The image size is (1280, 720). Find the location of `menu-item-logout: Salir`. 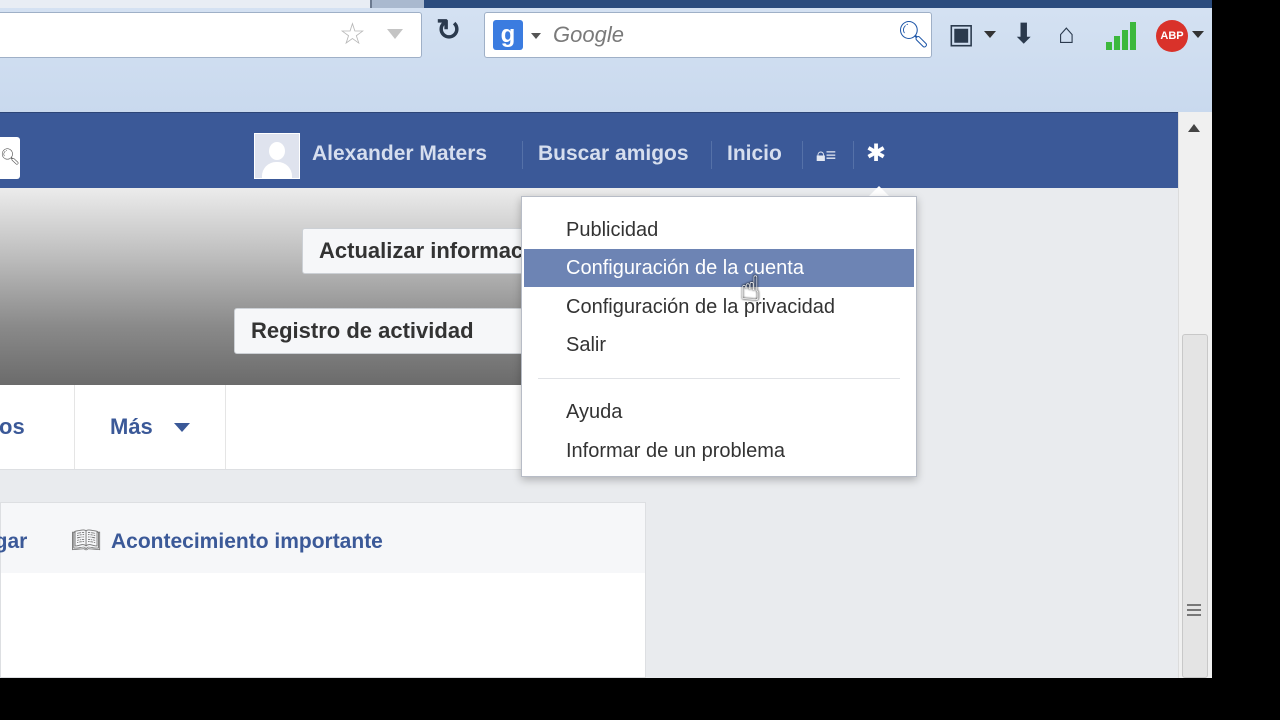

menu-item-logout: Salir is located at coordinates (719, 345).